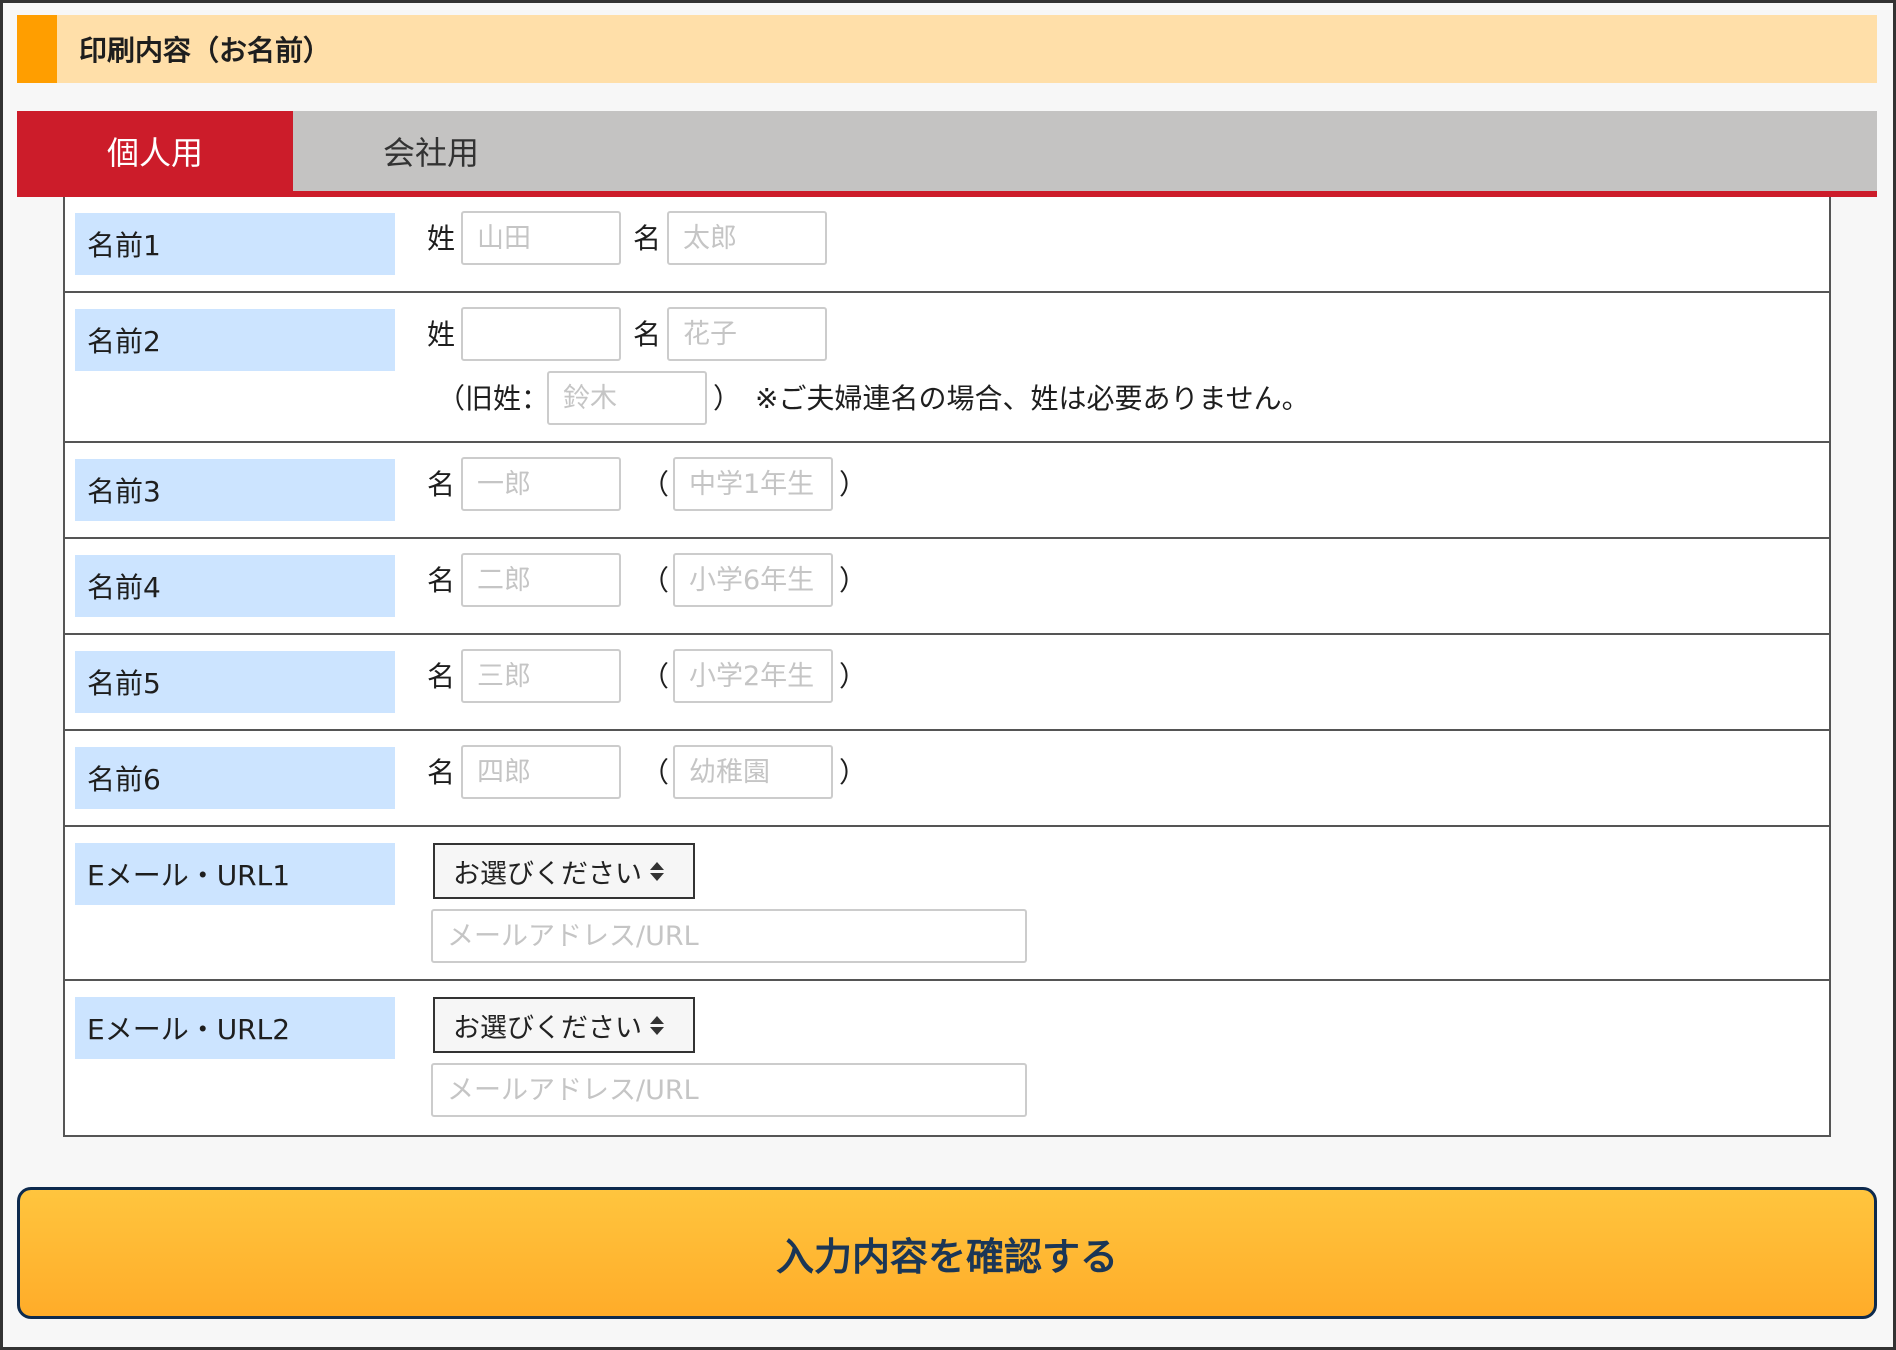 This screenshot has height=1350, width=1896. What do you see at coordinates (541, 238) in the screenshot?
I see `name1-sei-input` at bounding box center [541, 238].